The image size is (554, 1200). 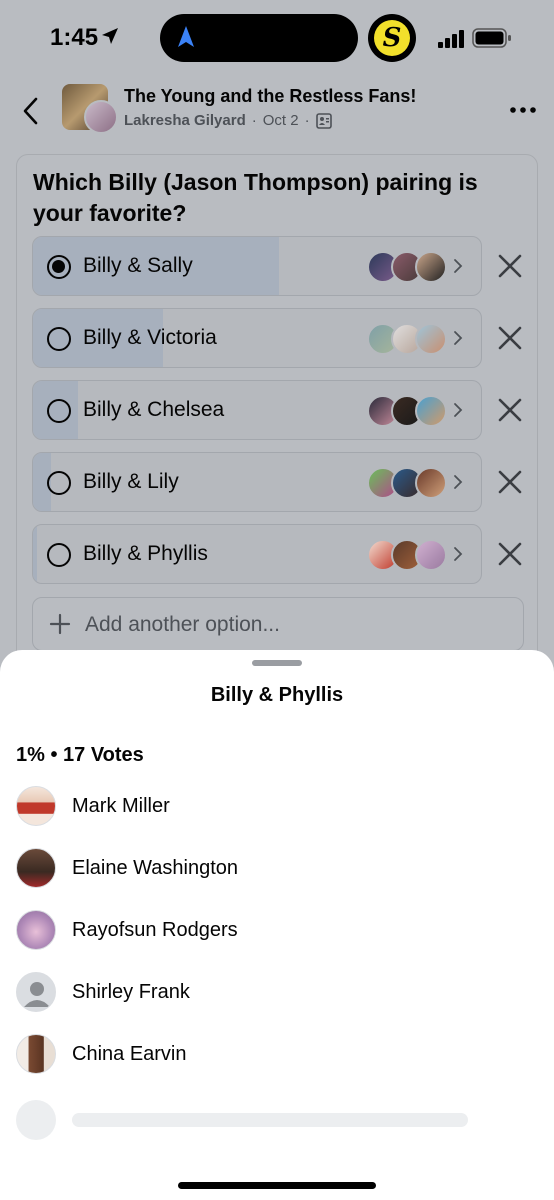 I want to click on voter-name: Shirley Frank, so click(x=131, y=992).